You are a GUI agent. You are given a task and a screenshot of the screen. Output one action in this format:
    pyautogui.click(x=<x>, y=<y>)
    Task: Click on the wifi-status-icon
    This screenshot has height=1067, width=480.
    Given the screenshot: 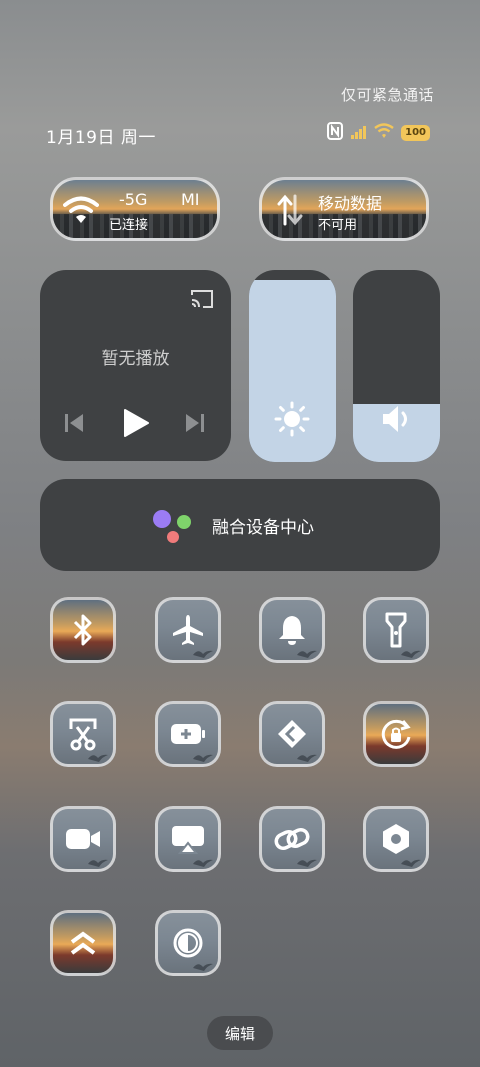 What is the action you would take?
    pyautogui.click(x=384, y=133)
    